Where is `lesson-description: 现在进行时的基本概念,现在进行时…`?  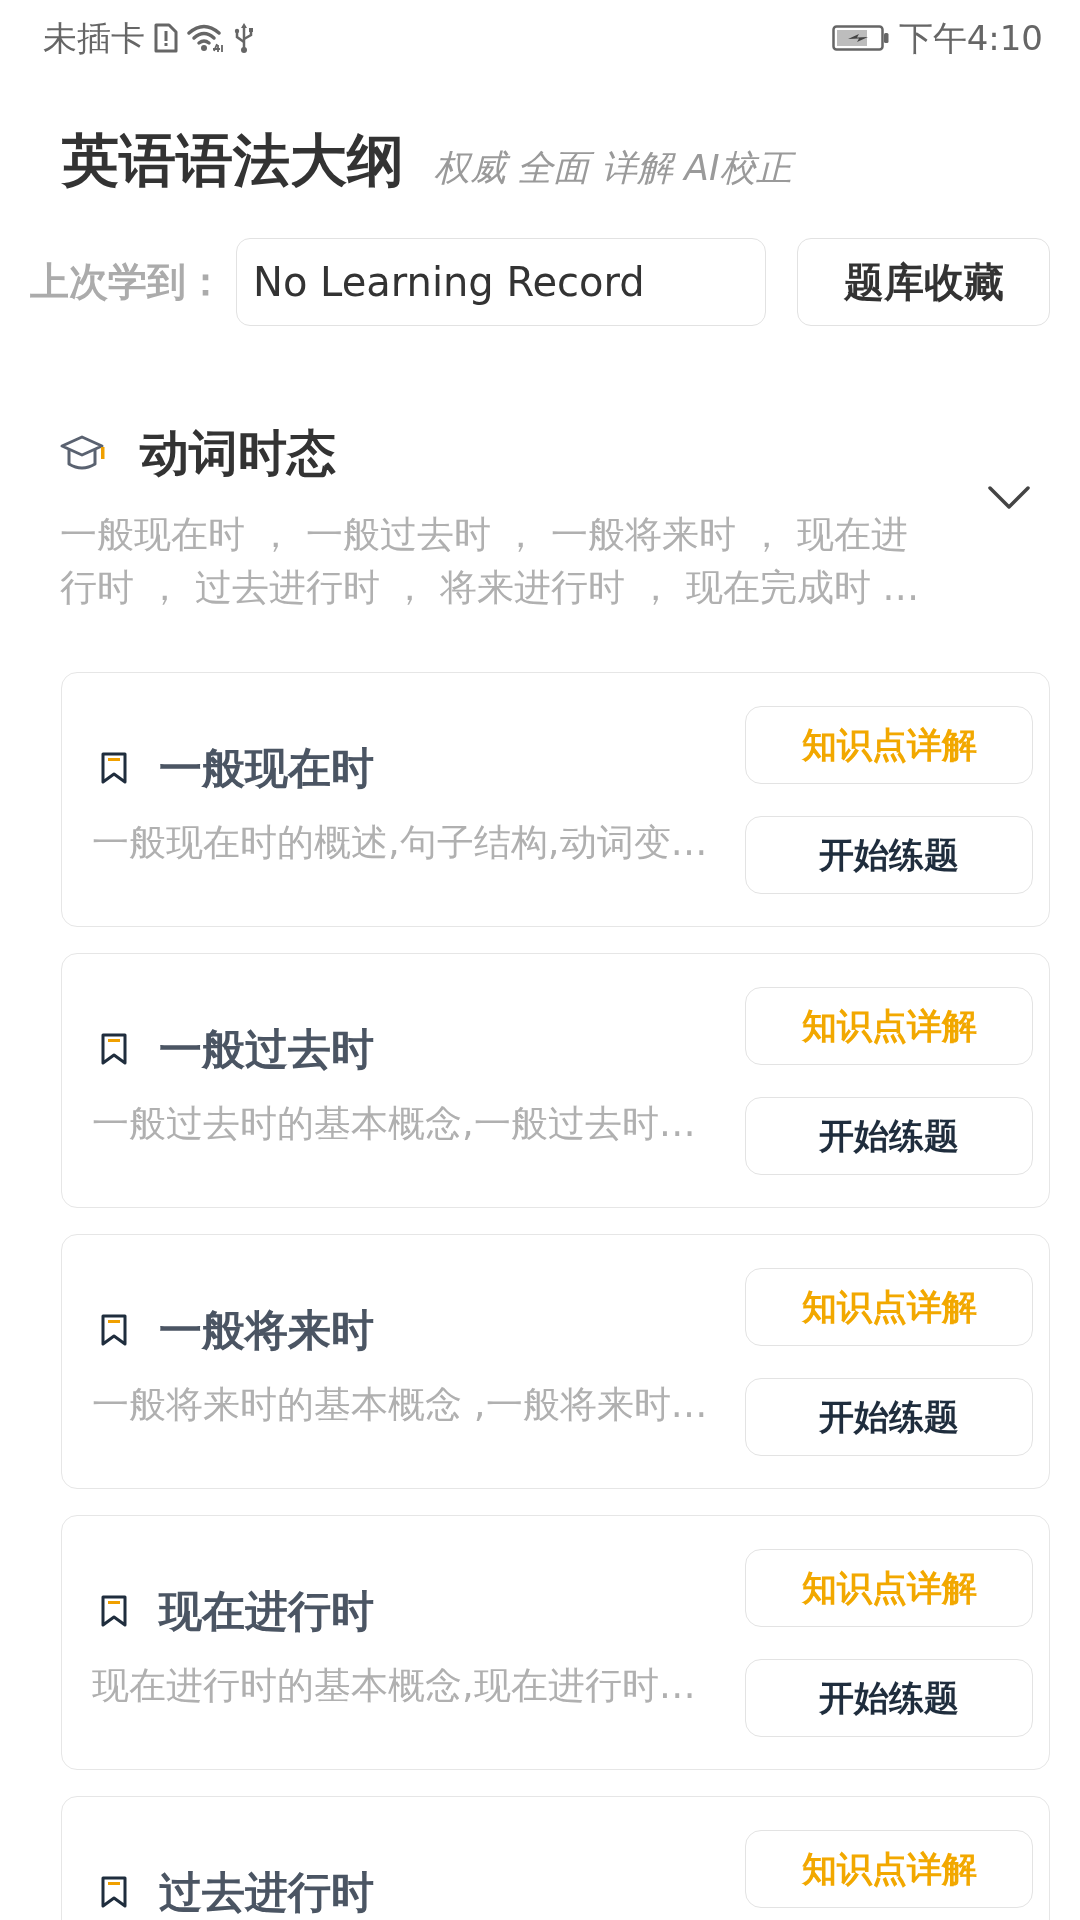
lesson-description: 现在进行时的基本概念,现在进行时… is located at coordinates (394, 1686).